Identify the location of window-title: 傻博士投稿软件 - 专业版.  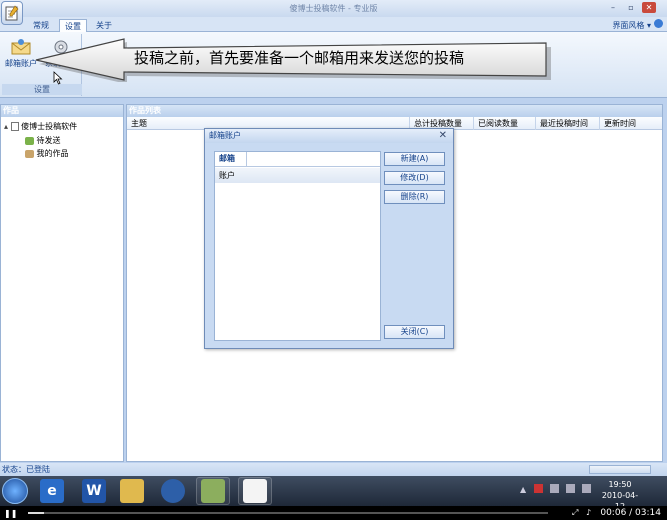
(333, 8).